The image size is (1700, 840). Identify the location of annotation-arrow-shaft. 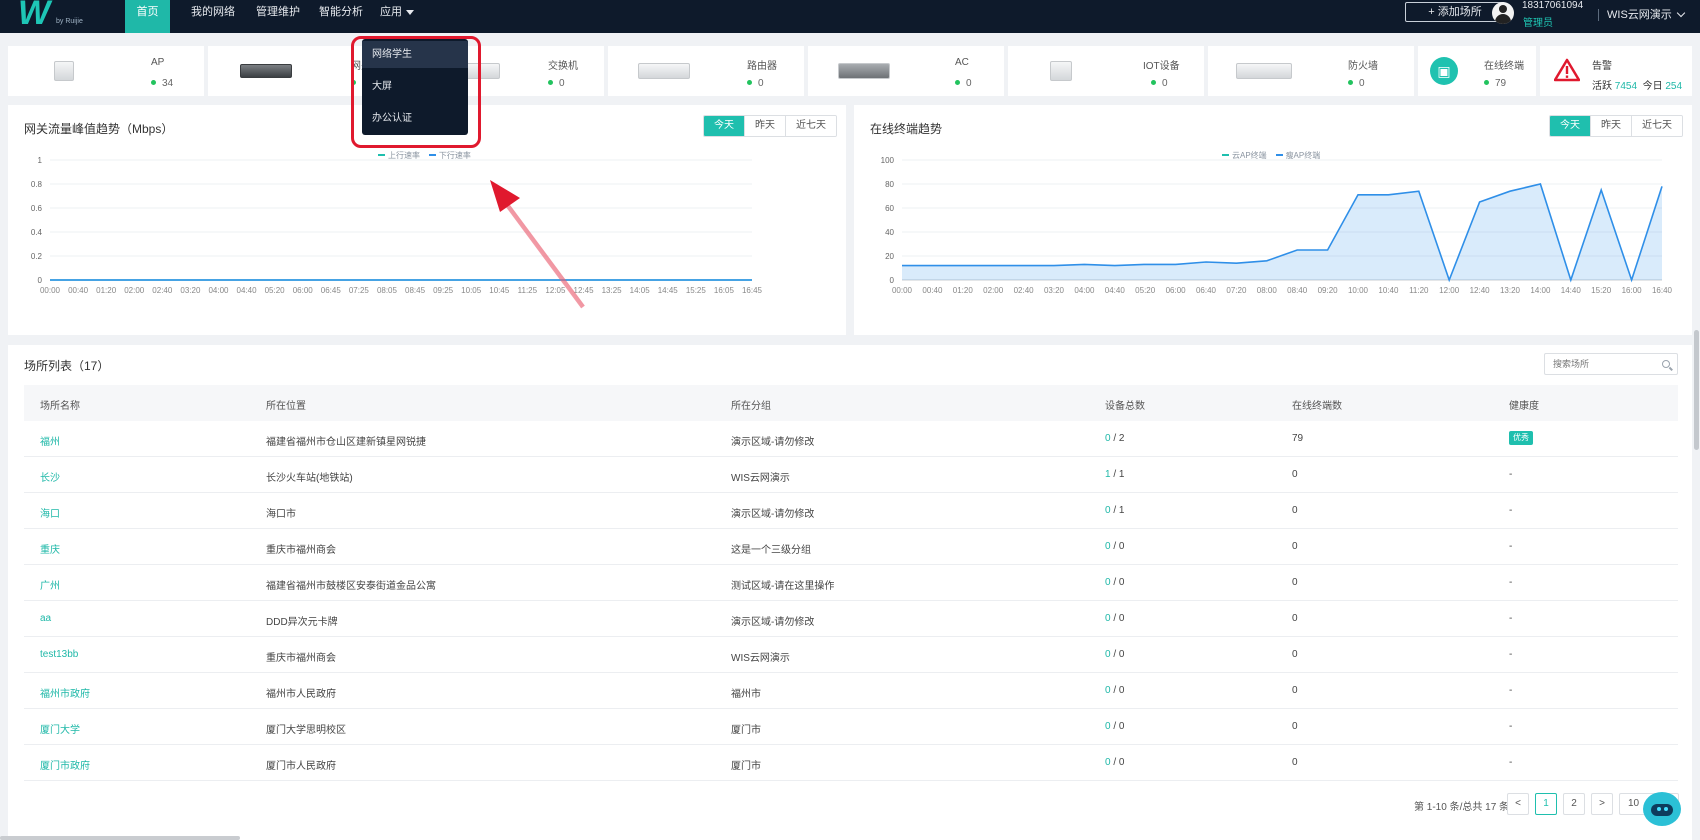
(544, 254).